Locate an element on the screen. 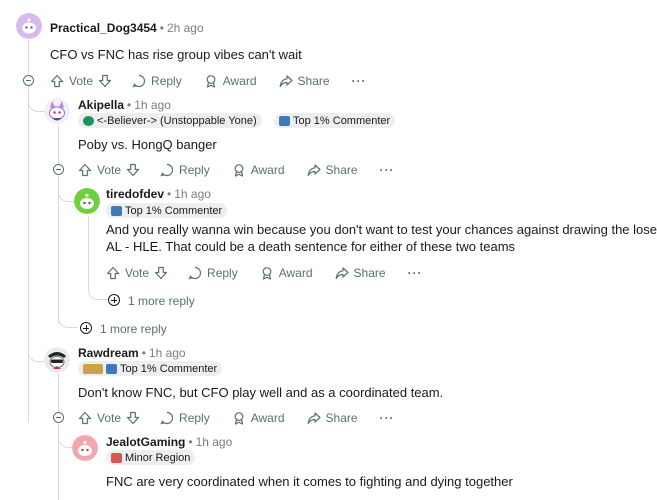 The width and height of the screenshot is (657, 500). thread-line-root is located at coordinates (28, 57).